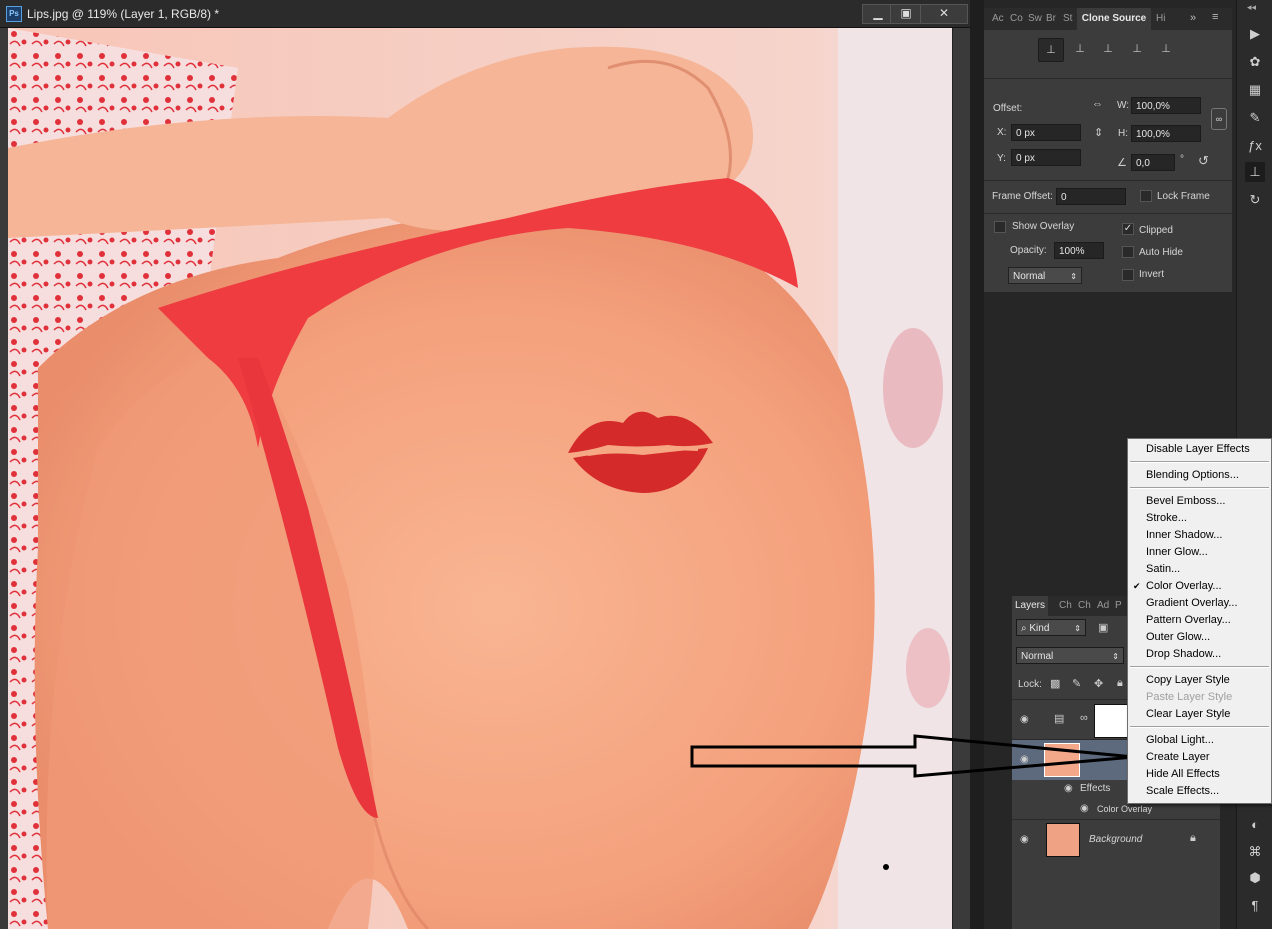 This screenshot has height=929, width=1272. What do you see at coordinates (1199, 680) in the screenshot?
I see `menu-item-copy-layer-style: Copy Layer Style` at bounding box center [1199, 680].